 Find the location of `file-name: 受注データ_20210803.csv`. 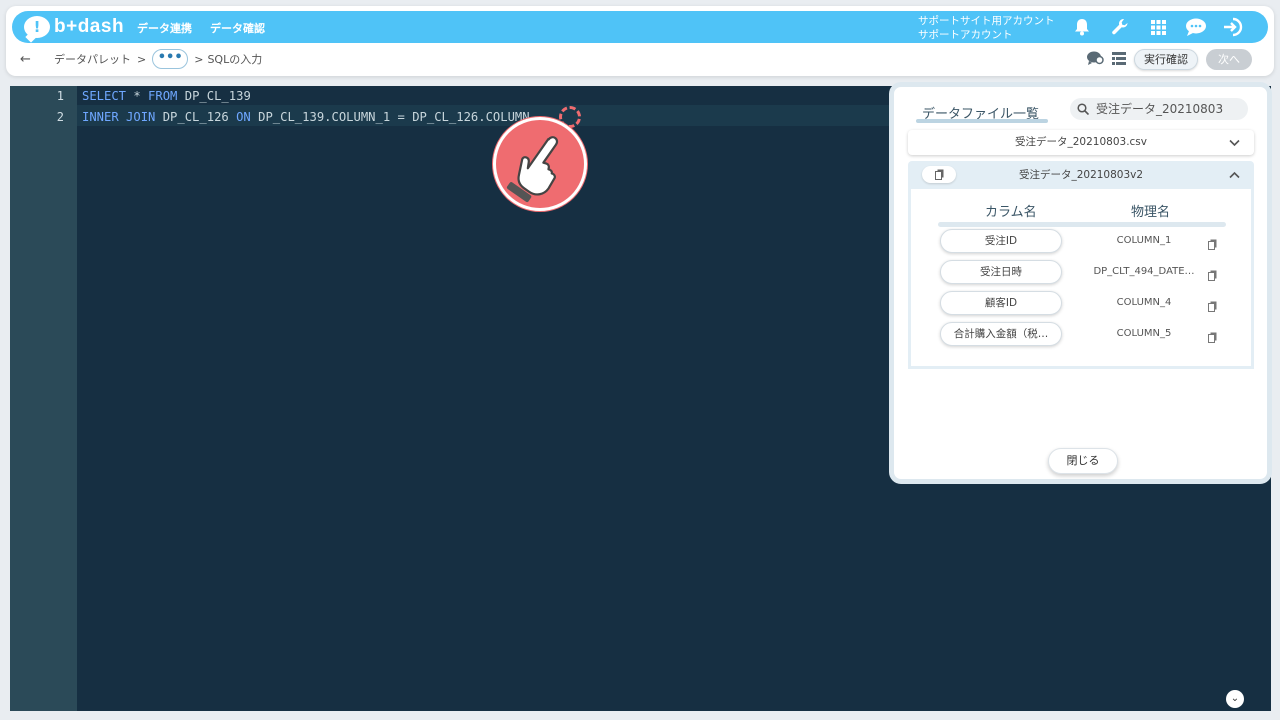

file-name: 受注データ_20210803.csv is located at coordinates (1081, 142).